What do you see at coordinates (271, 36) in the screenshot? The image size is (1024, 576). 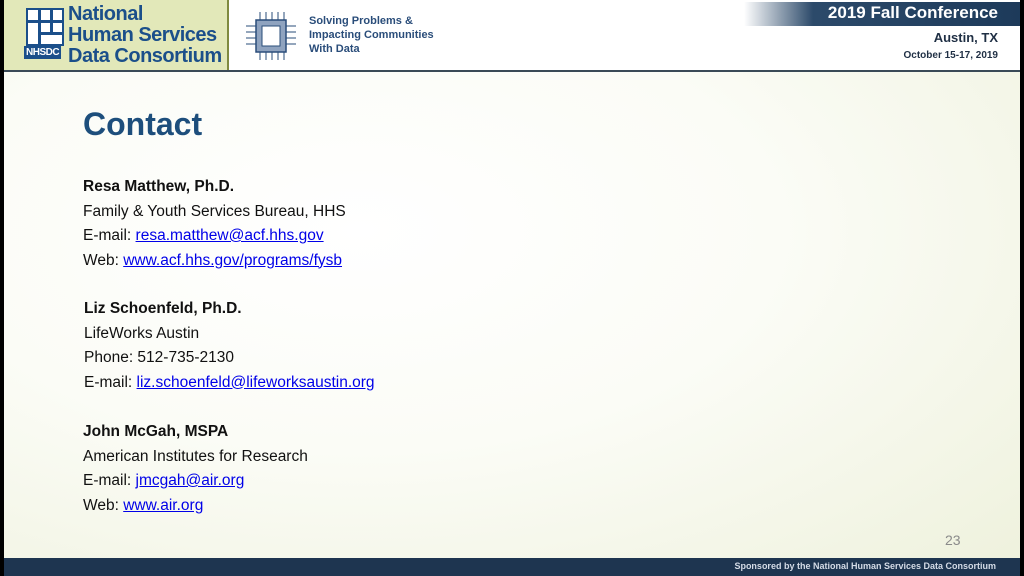 I see `circuit-chip-icon` at bounding box center [271, 36].